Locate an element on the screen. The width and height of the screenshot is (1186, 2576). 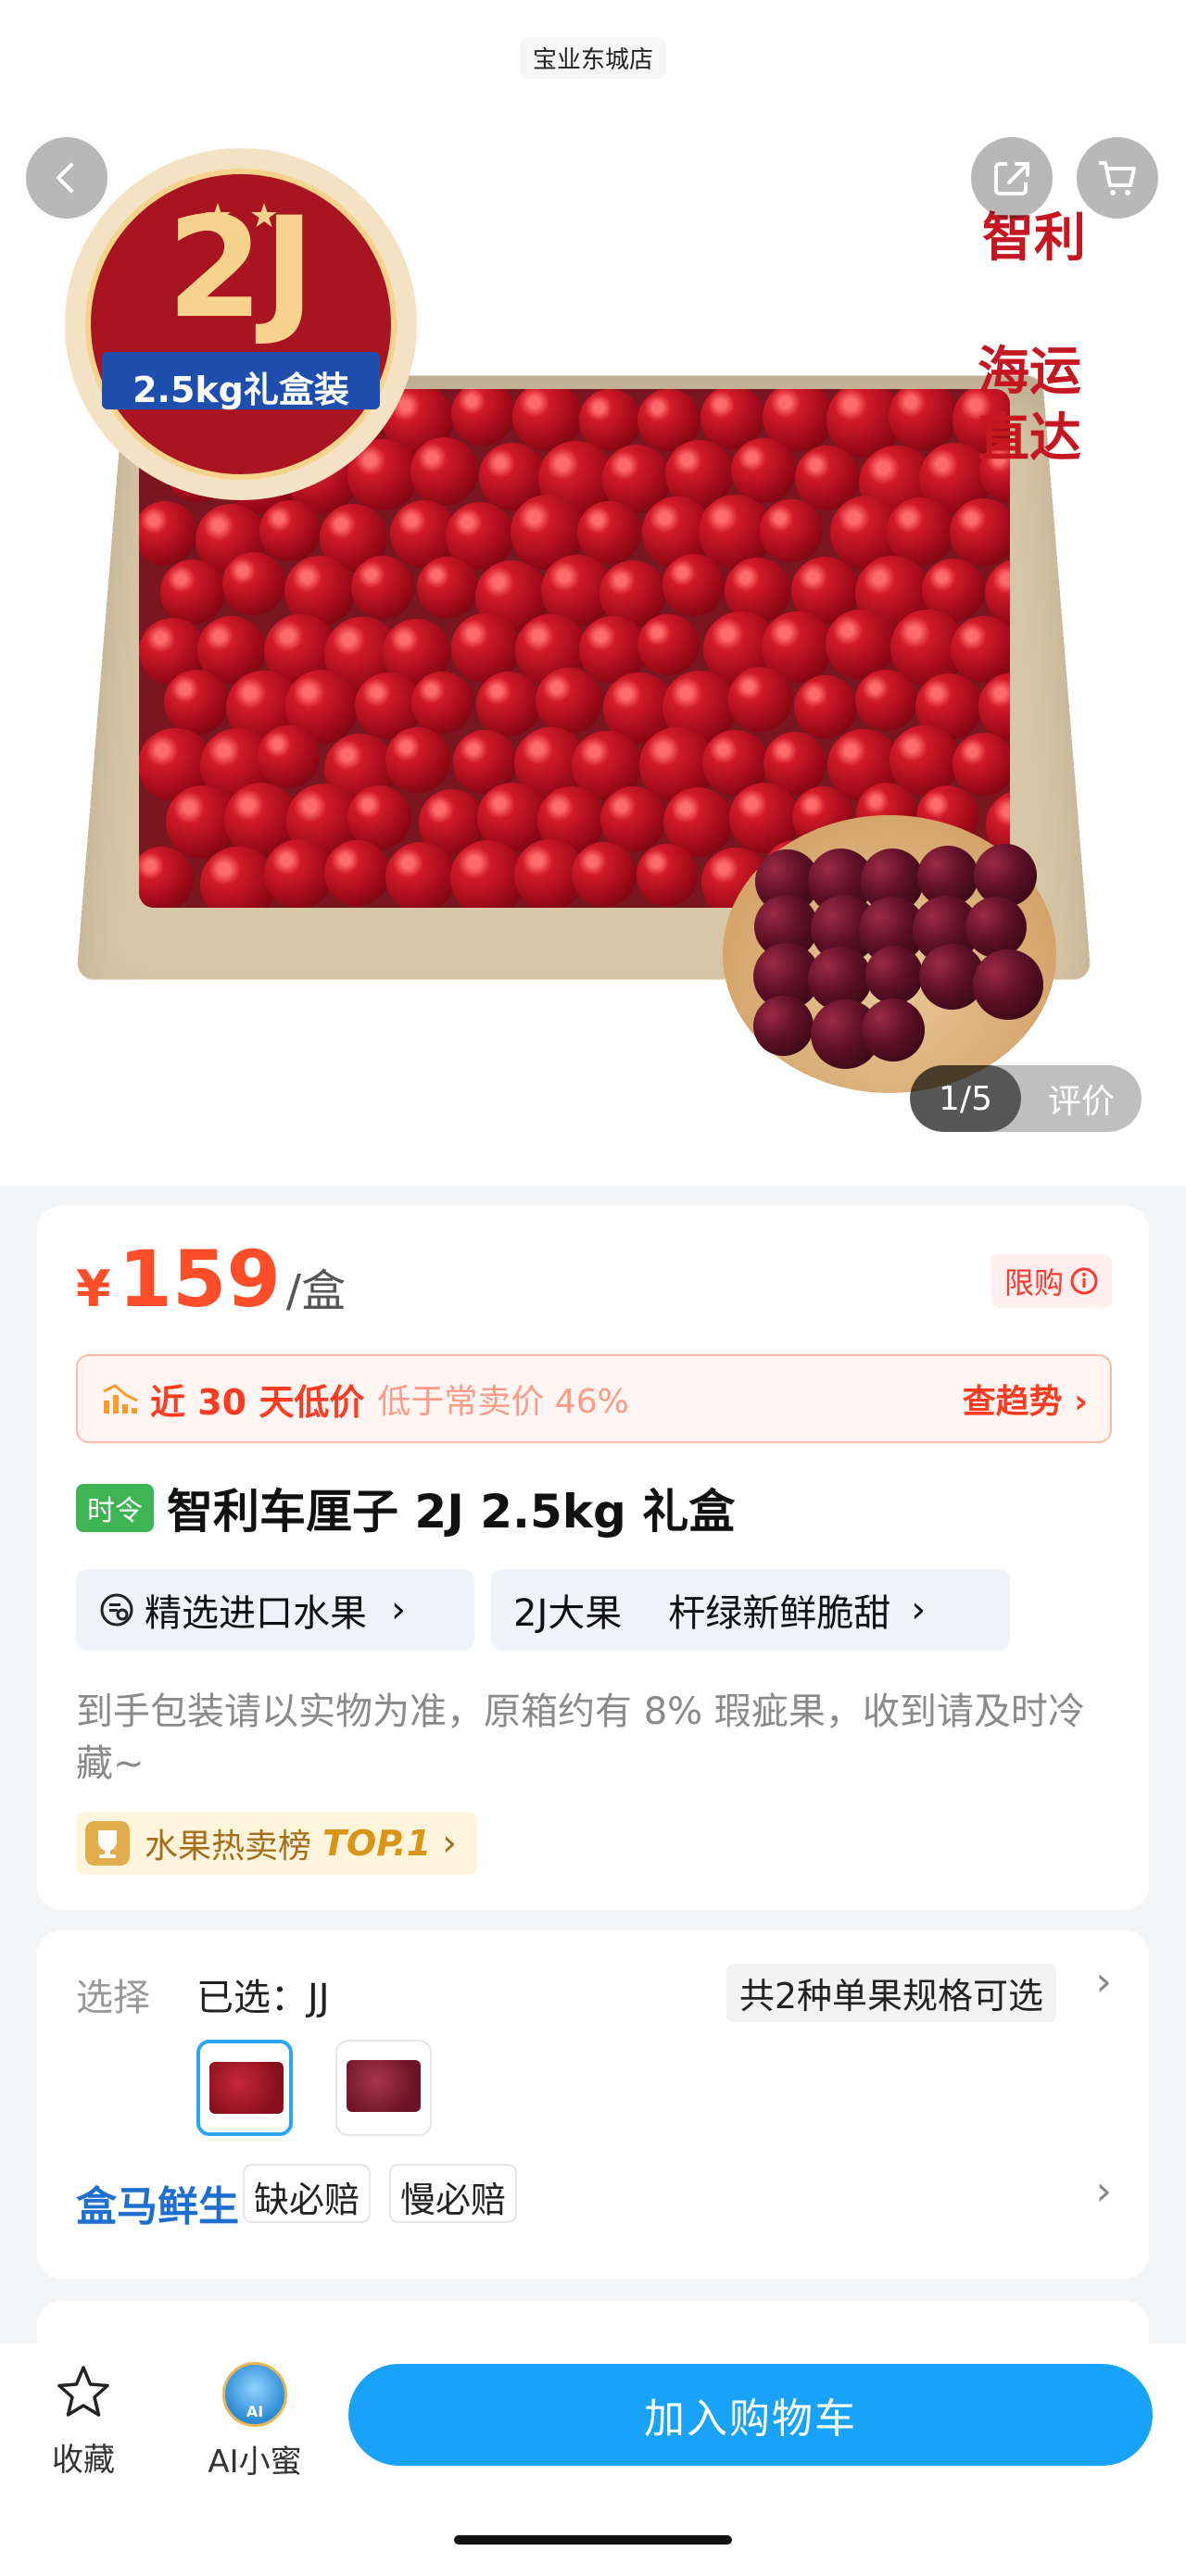
trophy-icon is located at coordinates (107, 1843).